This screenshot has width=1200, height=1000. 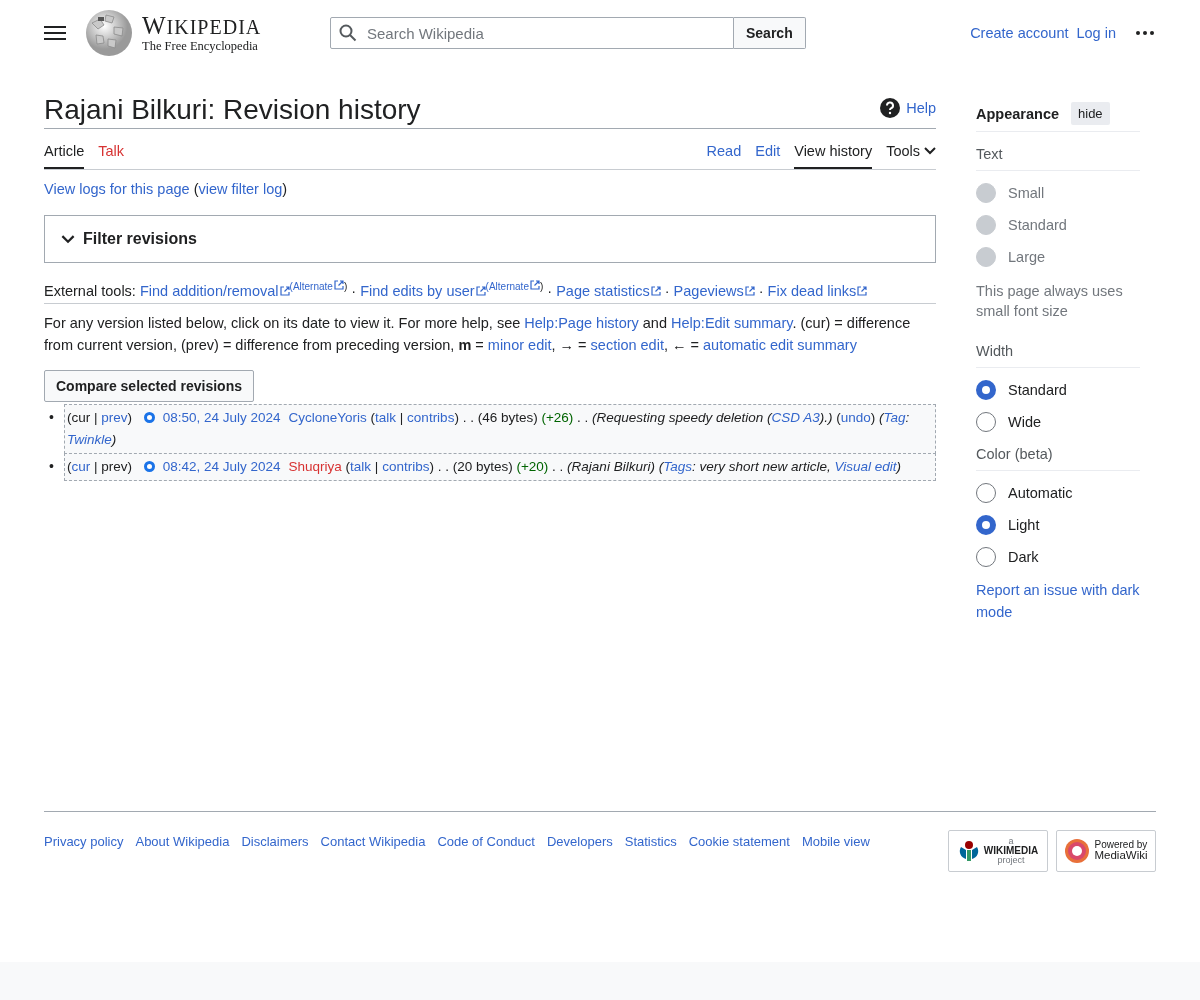 I want to click on tab: View history, so click(x=833, y=149).